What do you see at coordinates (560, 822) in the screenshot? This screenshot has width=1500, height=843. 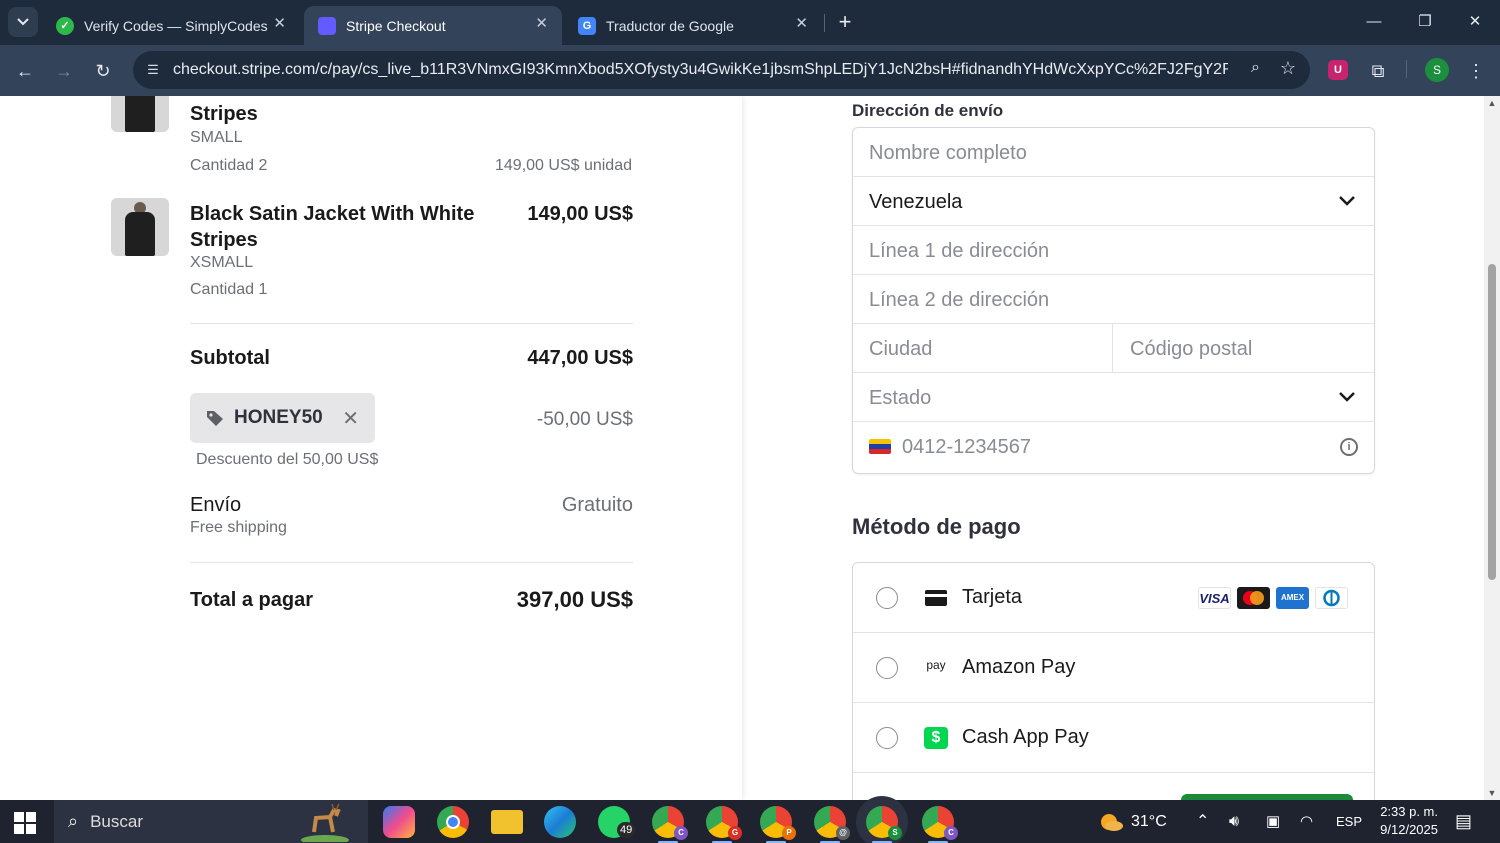 I see `edge-icon` at bounding box center [560, 822].